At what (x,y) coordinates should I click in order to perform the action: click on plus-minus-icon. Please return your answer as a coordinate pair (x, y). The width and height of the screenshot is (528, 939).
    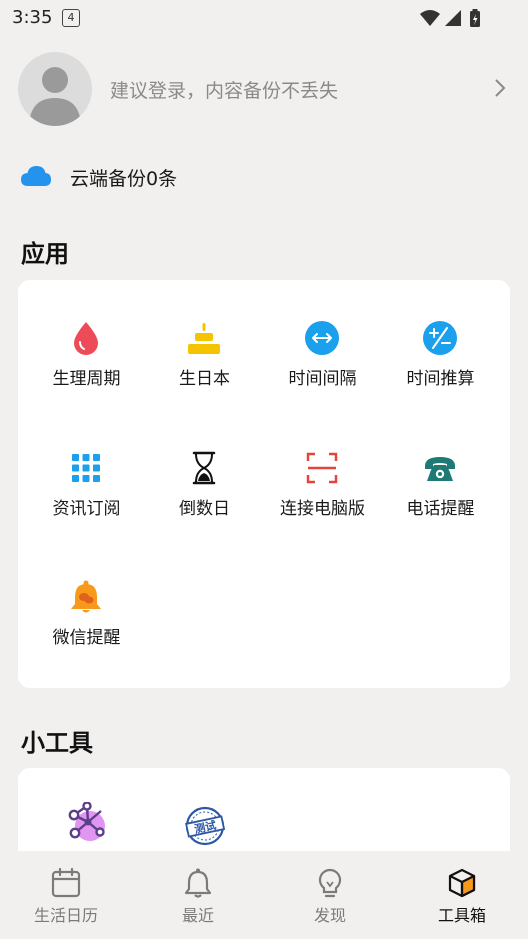
    Looking at the image, I should click on (440, 338).